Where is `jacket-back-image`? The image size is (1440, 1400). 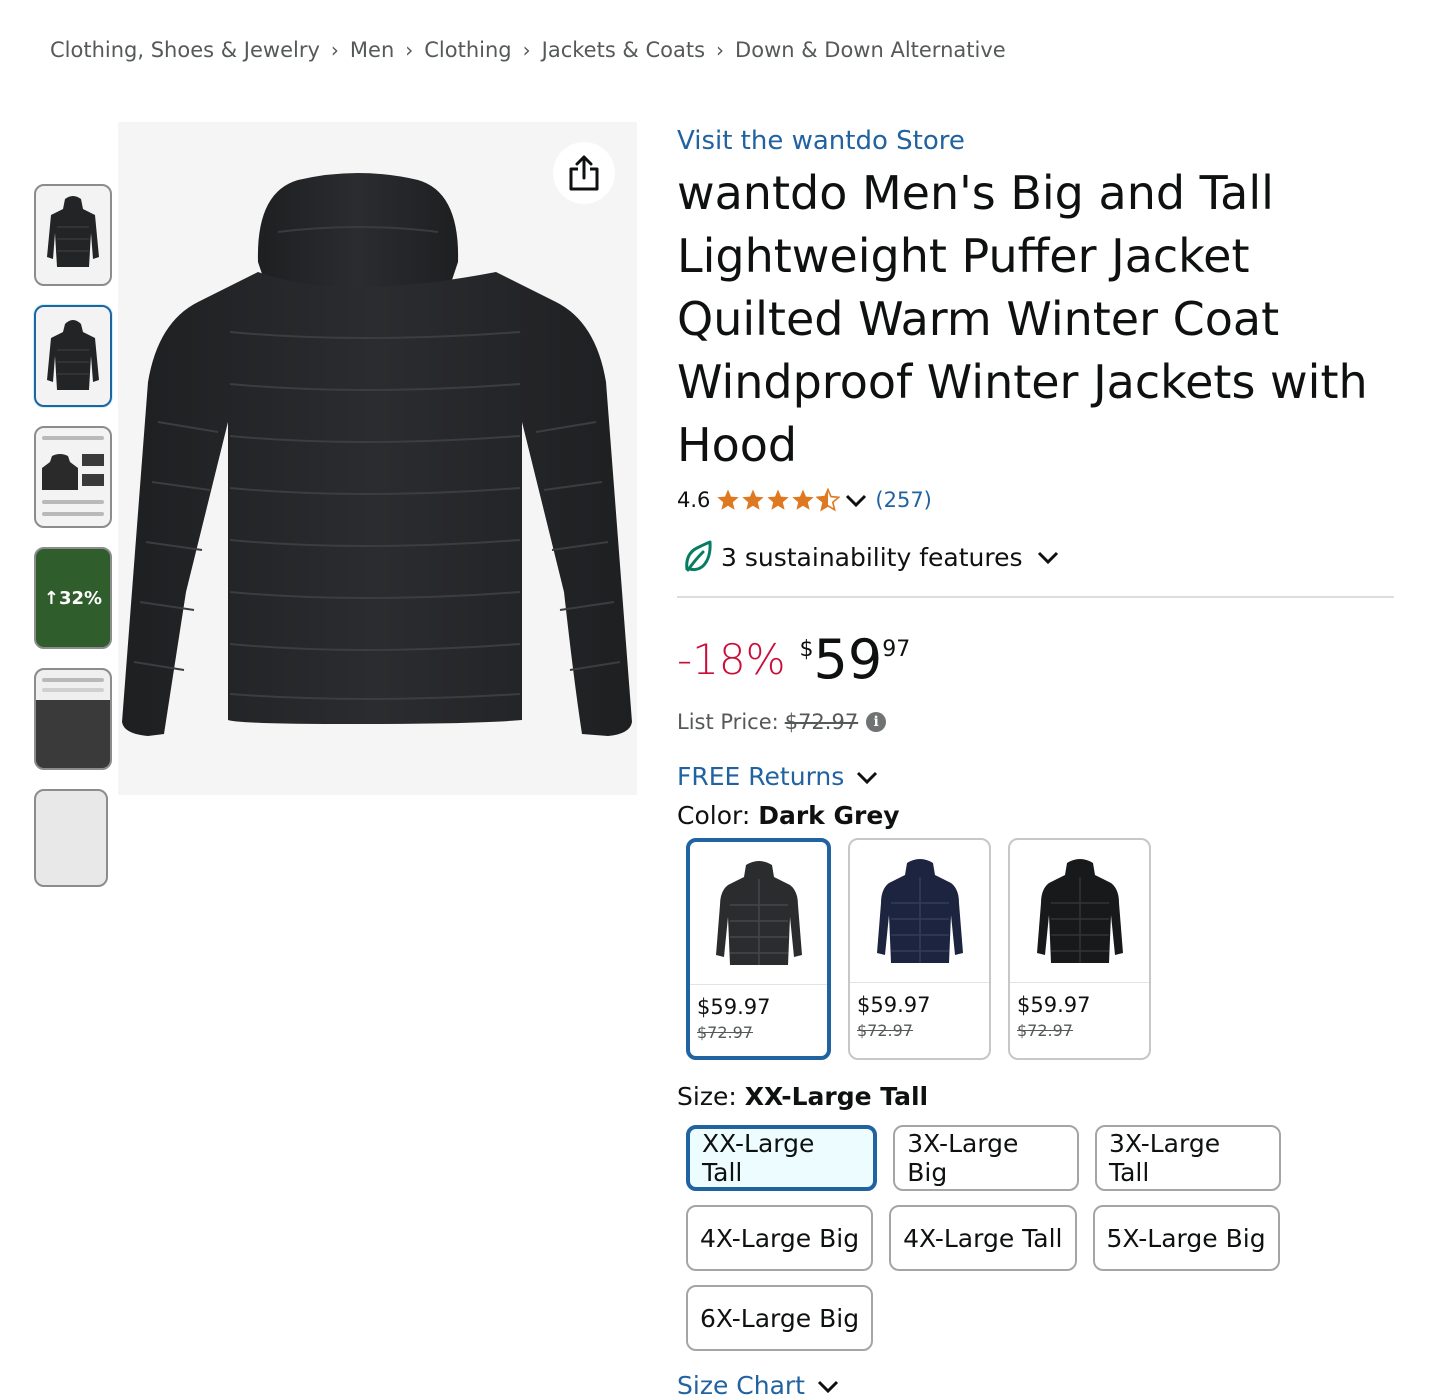 jacket-back-image is located at coordinates (377, 454).